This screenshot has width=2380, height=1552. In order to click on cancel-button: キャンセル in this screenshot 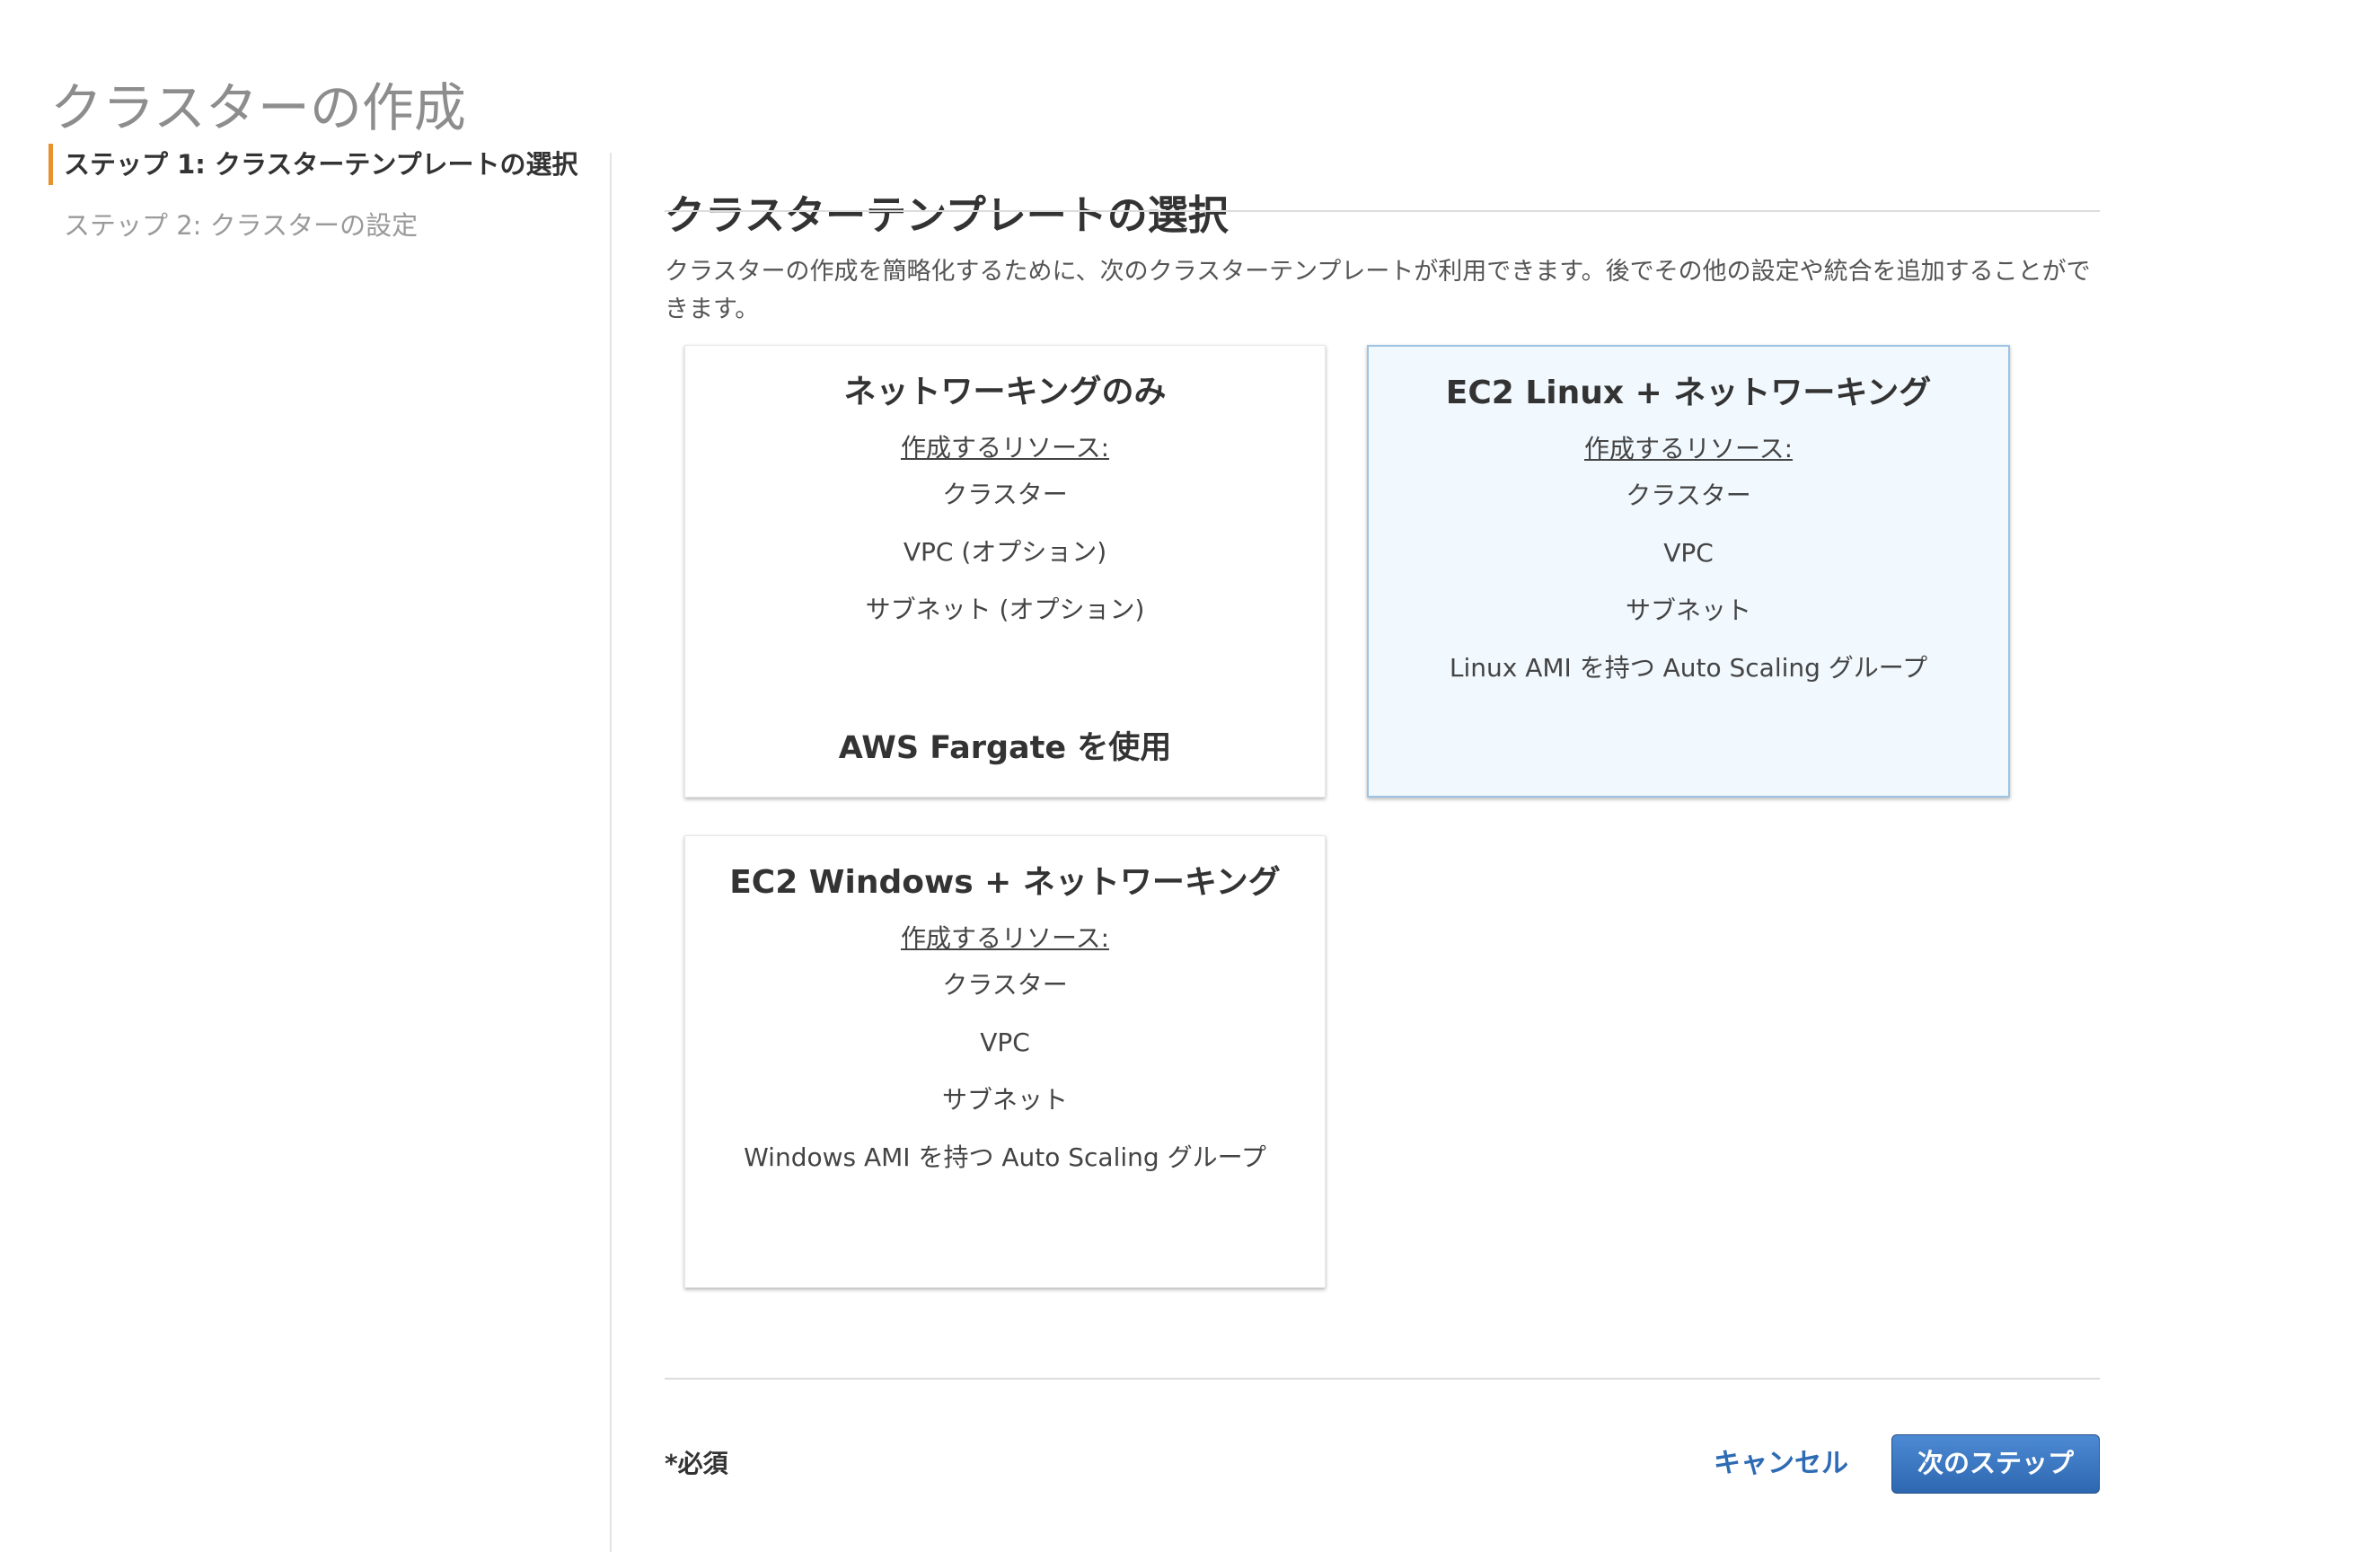, I will do `click(1781, 1460)`.